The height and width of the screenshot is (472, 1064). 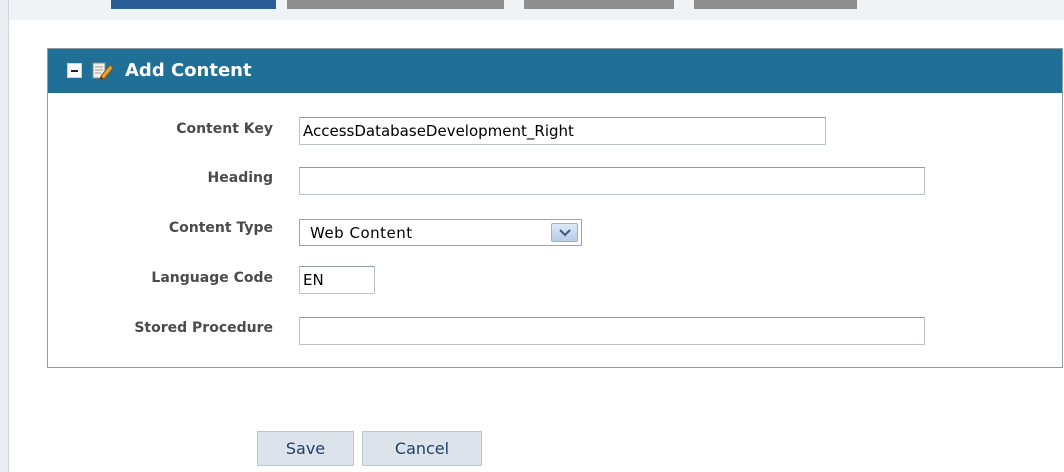 I want to click on tab-active, so click(x=193, y=4).